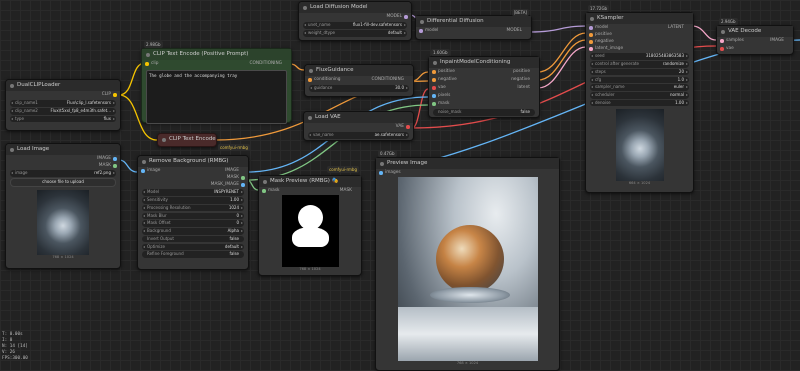 Image resolution: width=800 pixels, height=371 pixels. What do you see at coordinates (193, 184) in the screenshot?
I see `output-mask-image: MASK_IMAGE` at bounding box center [193, 184].